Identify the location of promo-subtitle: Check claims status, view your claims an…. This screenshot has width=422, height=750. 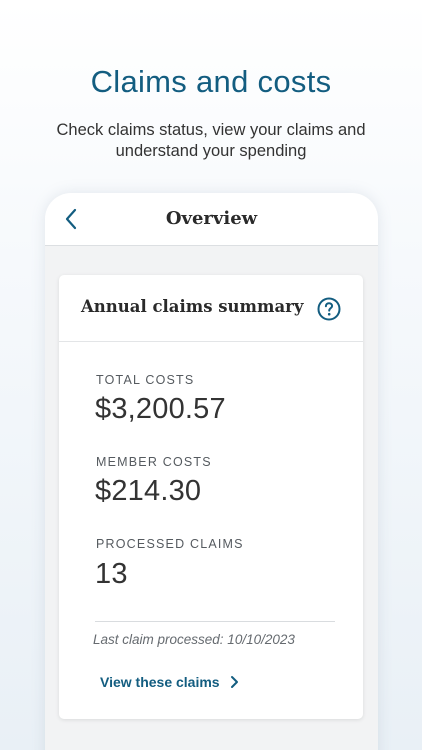
(211, 140).